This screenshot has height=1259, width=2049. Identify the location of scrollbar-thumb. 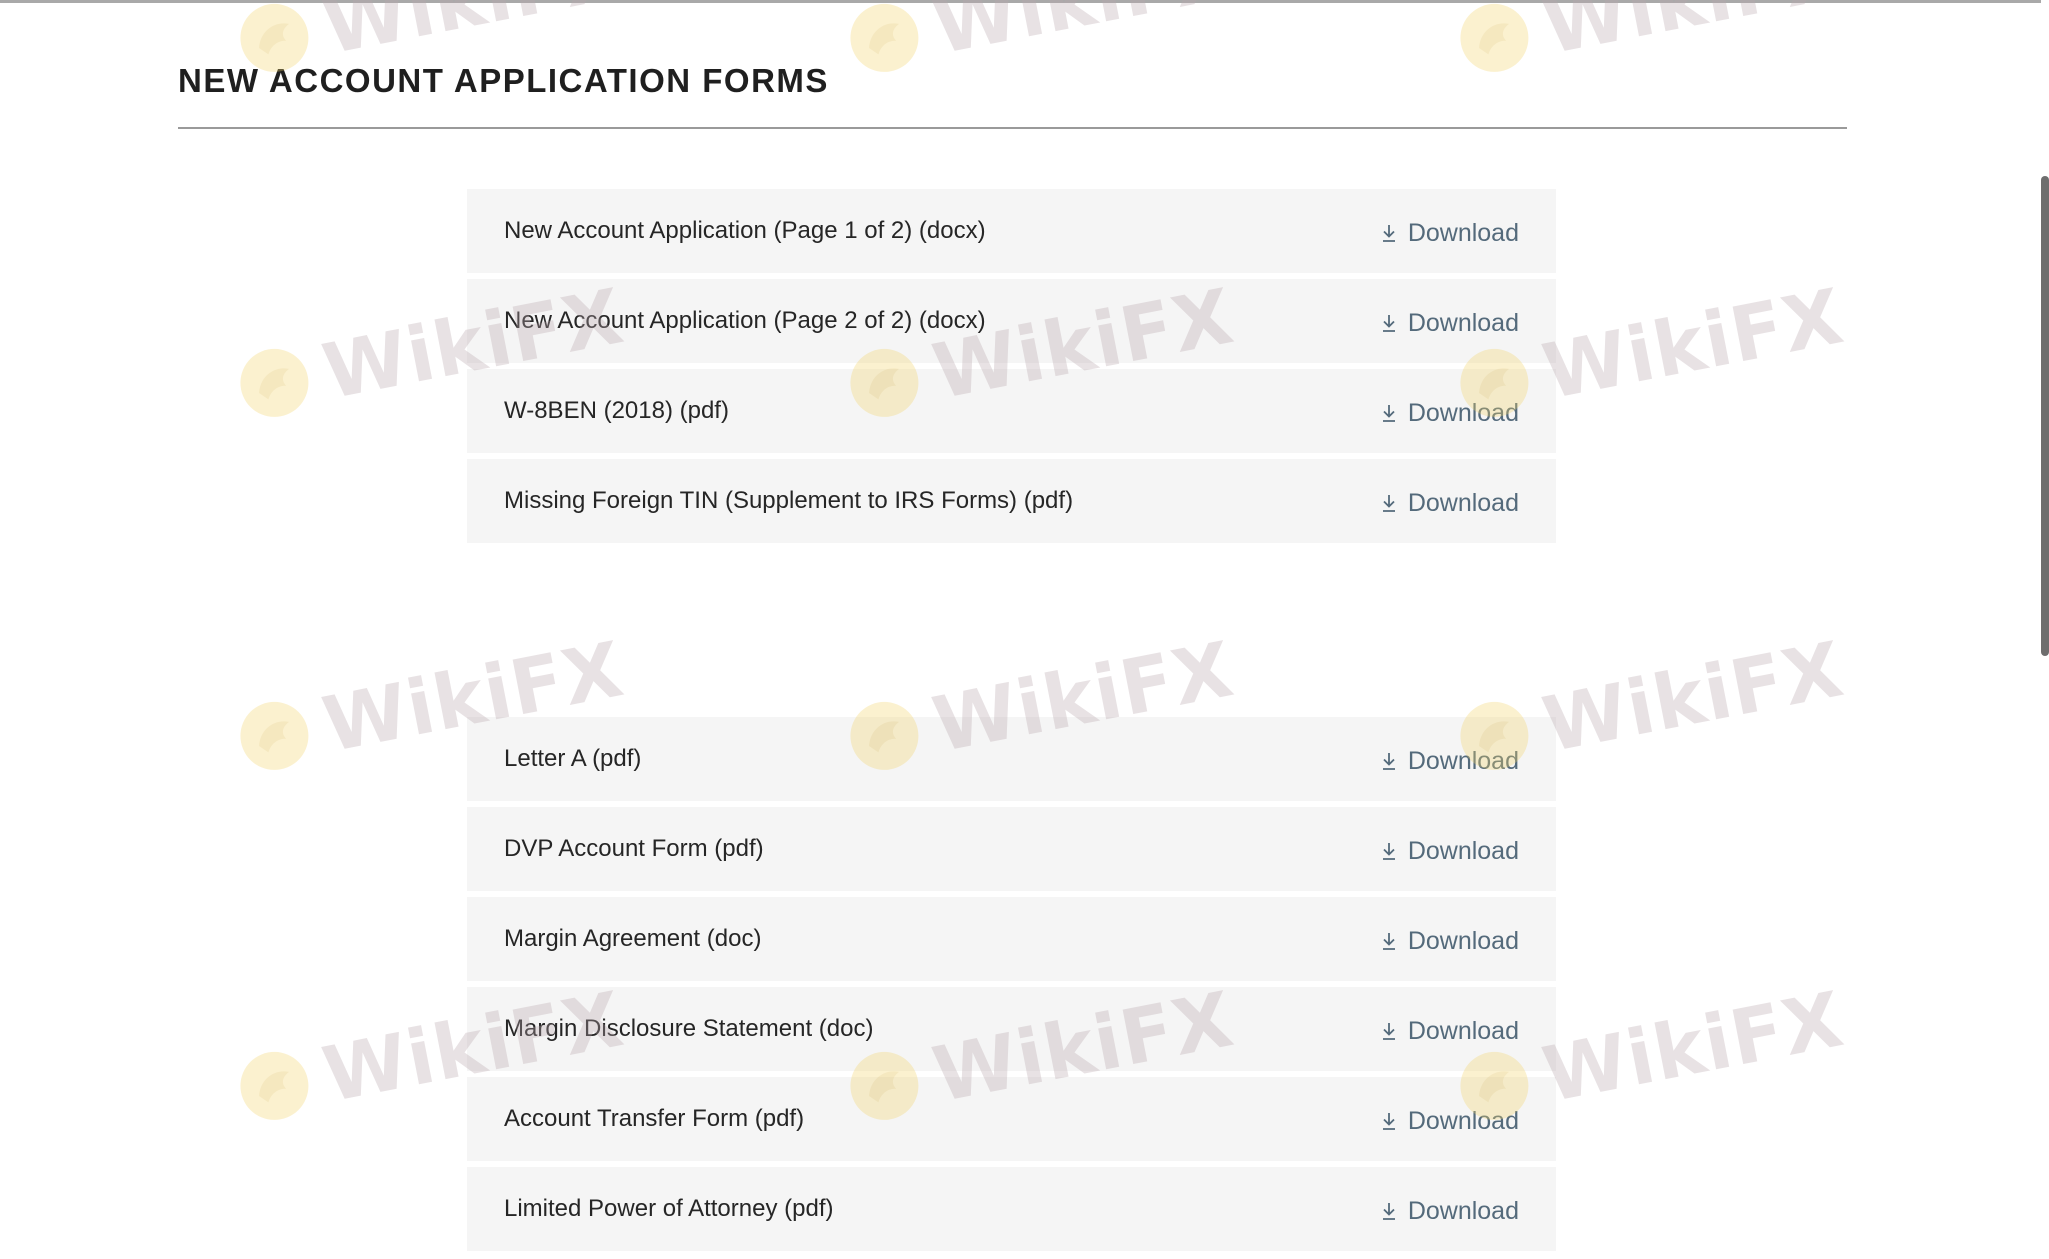
(2045, 416).